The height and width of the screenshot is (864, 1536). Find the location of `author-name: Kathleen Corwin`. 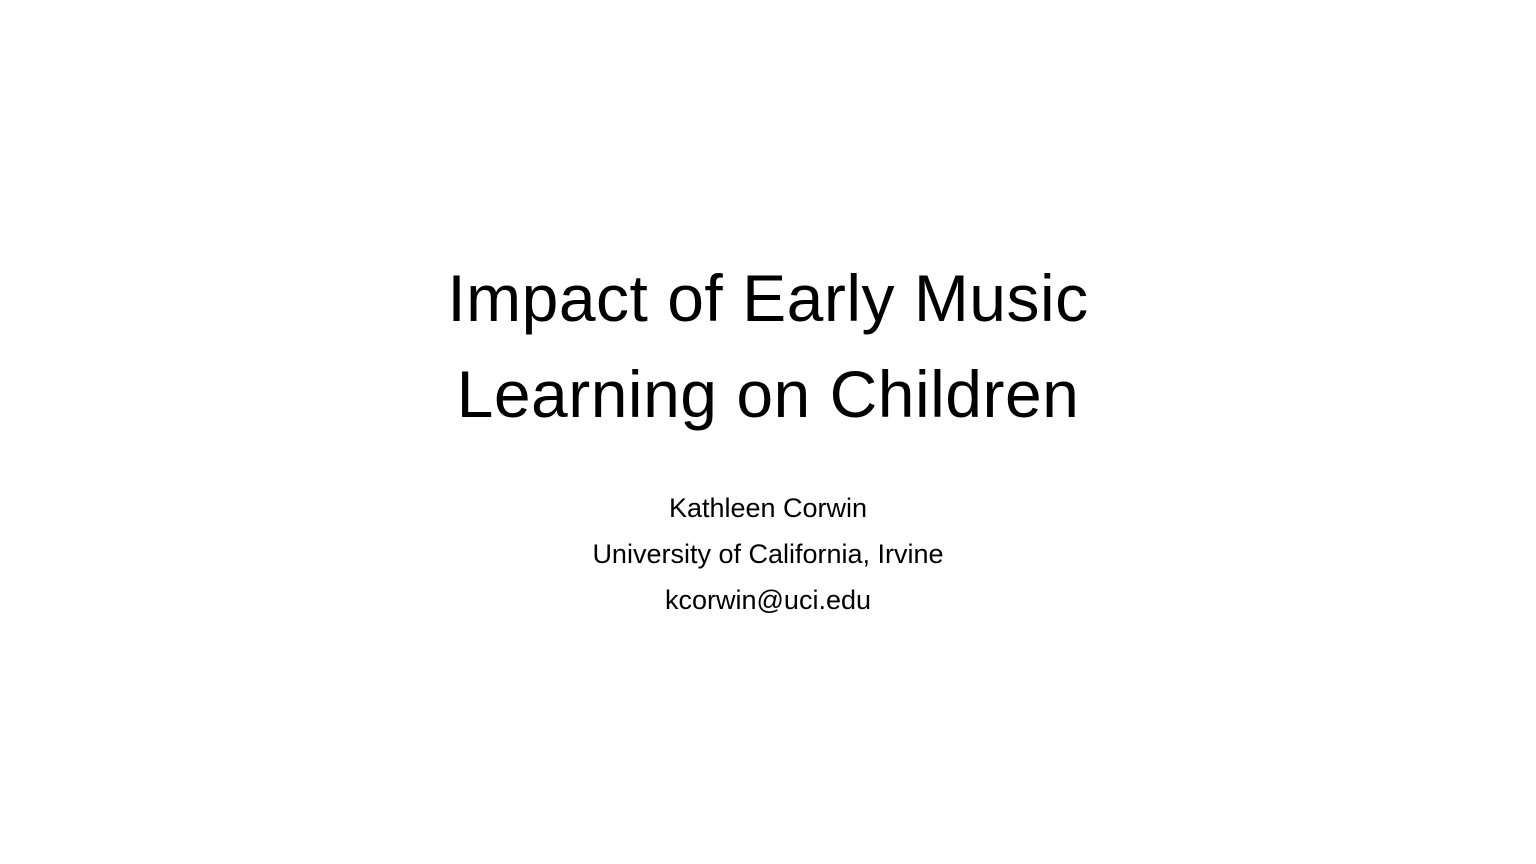

author-name: Kathleen Corwin is located at coordinates (768, 508).